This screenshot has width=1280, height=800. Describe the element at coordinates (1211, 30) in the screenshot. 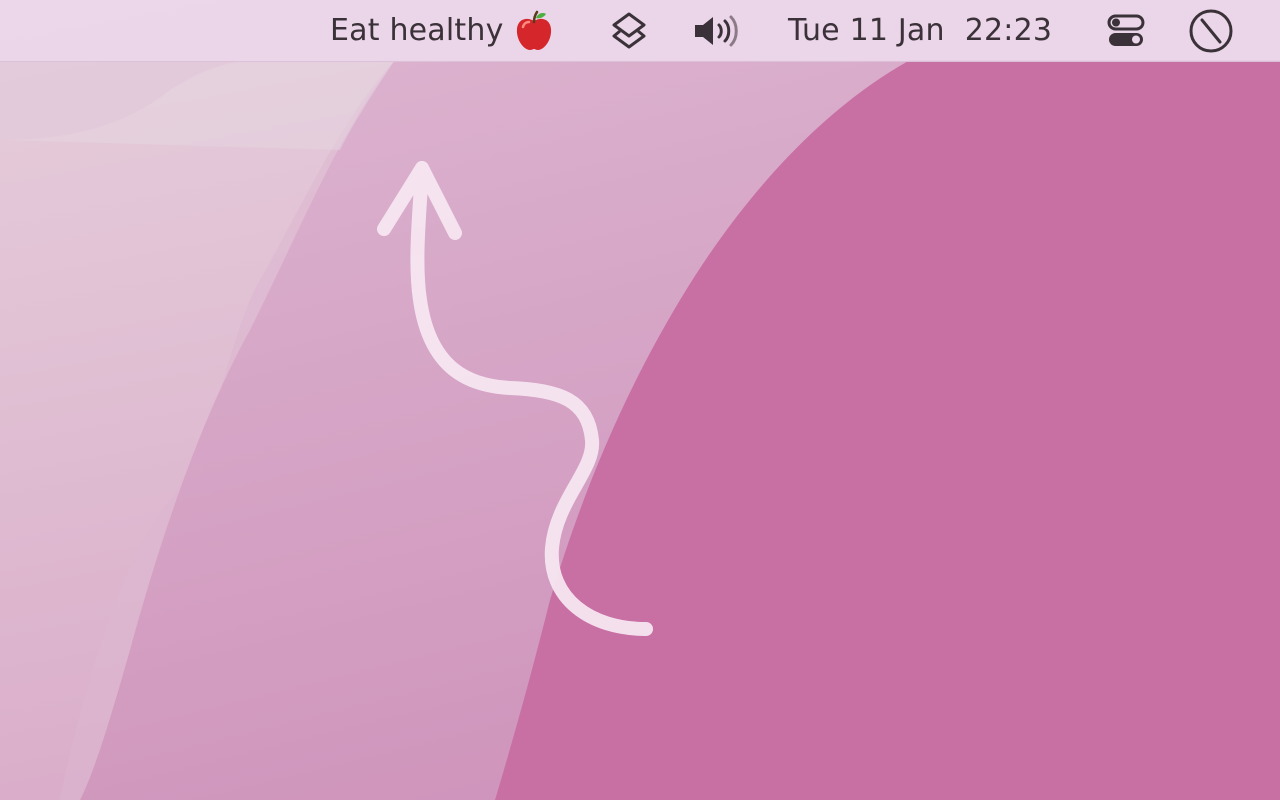

I see `circle-slash-icon` at that location.